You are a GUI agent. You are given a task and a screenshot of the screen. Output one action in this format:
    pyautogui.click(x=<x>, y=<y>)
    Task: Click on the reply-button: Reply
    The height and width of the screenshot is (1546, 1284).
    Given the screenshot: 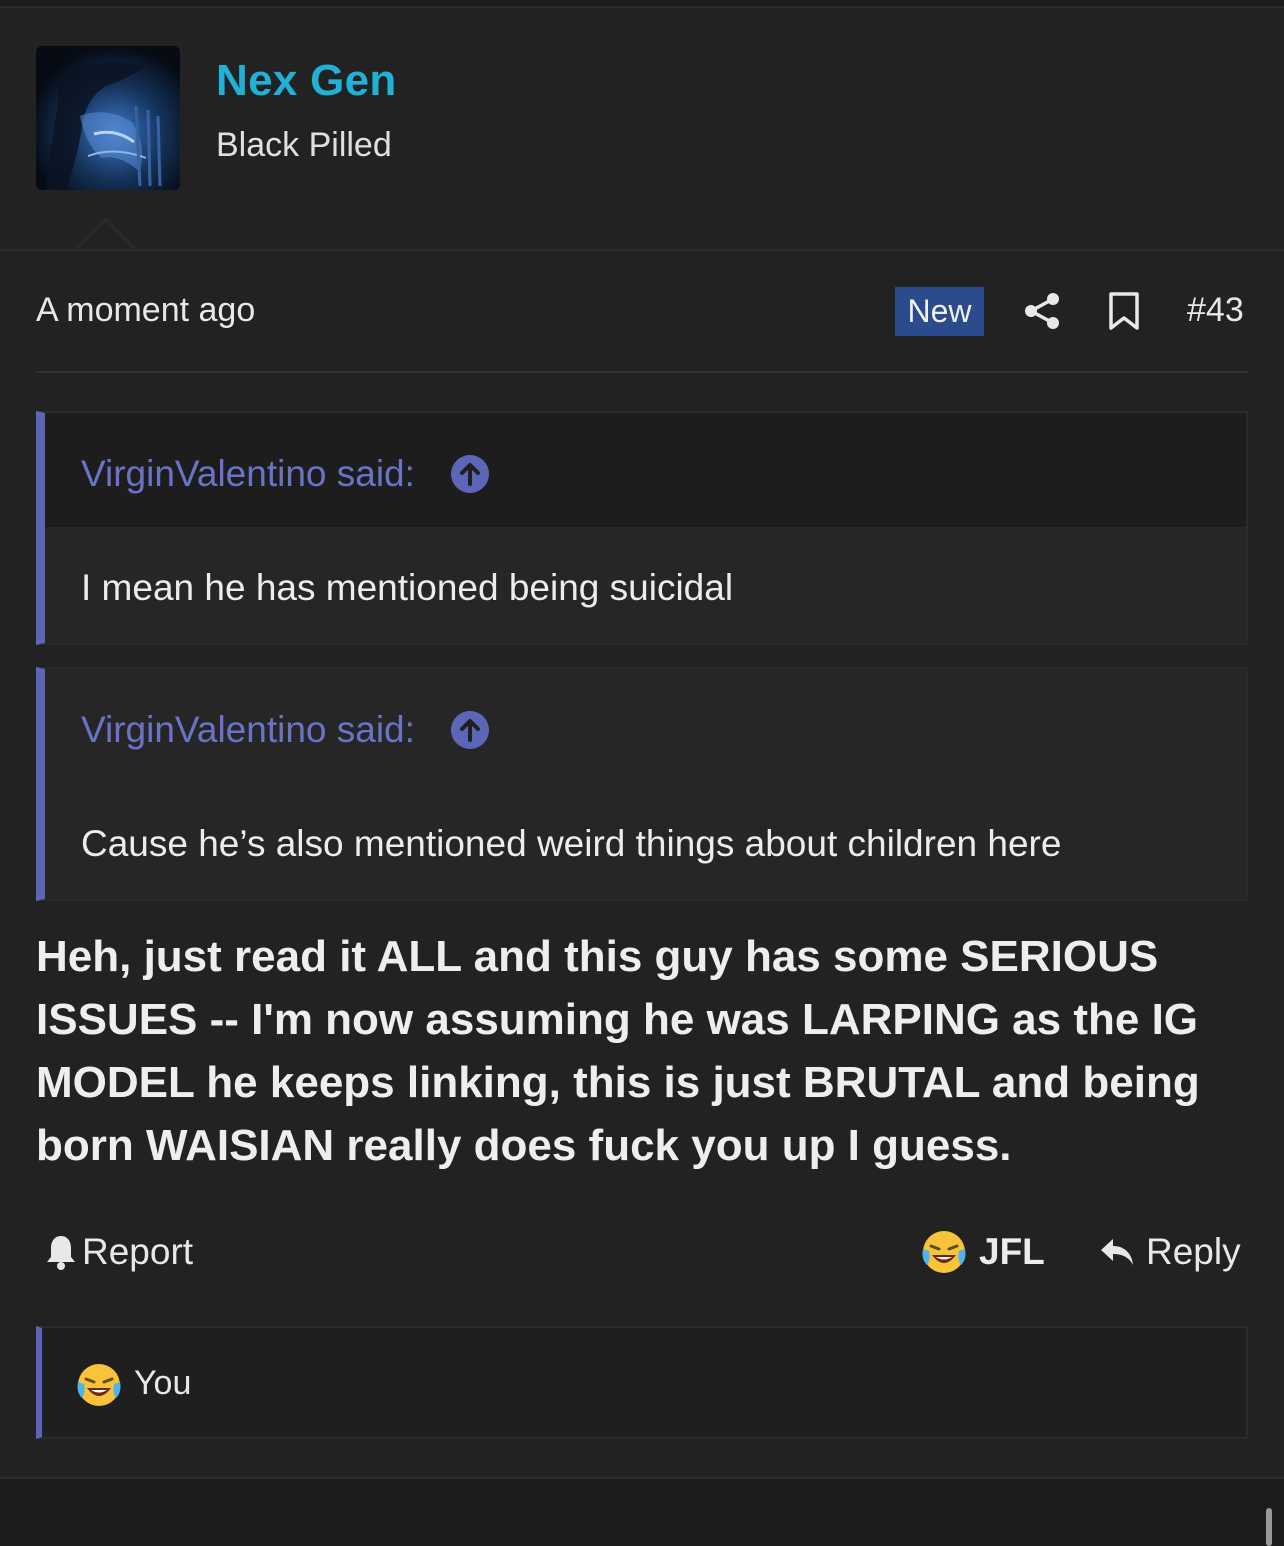 What is the action you would take?
    pyautogui.click(x=1169, y=1252)
    